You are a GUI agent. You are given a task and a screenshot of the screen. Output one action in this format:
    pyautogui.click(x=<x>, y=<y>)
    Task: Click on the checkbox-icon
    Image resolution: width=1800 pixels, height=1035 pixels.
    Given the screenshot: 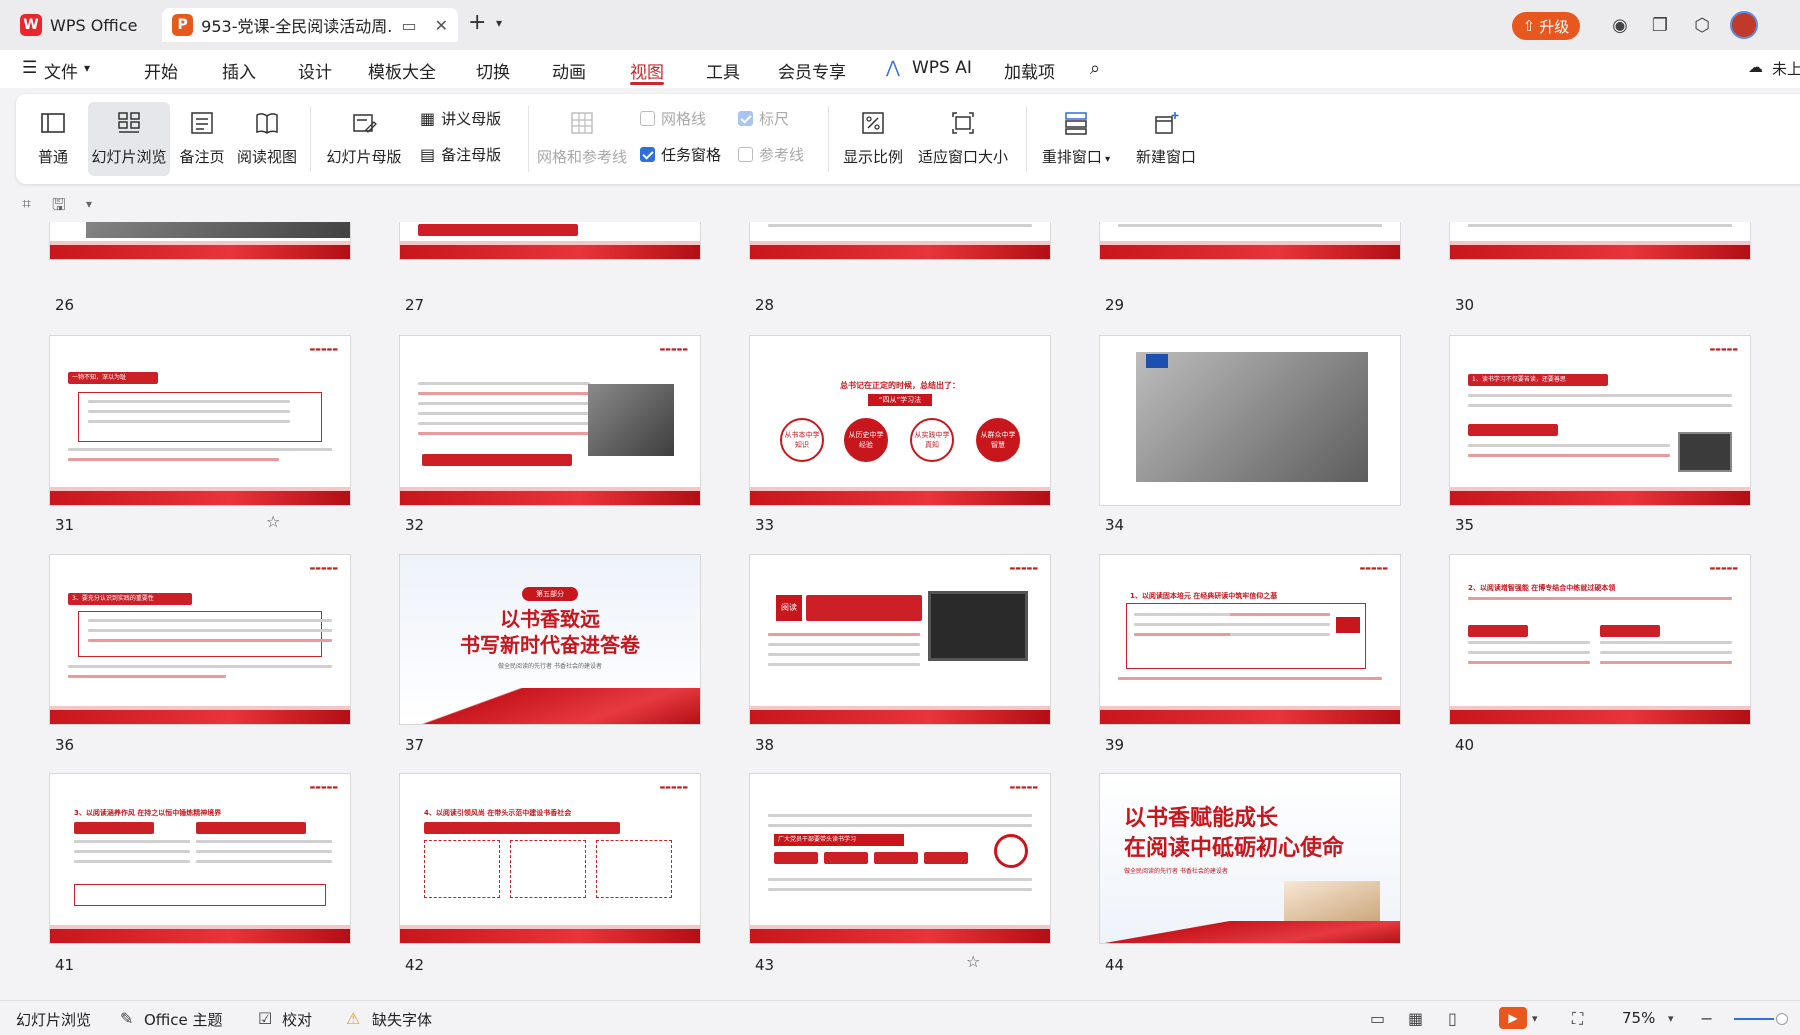 What is the action you would take?
    pyautogui.click(x=745, y=154)
    